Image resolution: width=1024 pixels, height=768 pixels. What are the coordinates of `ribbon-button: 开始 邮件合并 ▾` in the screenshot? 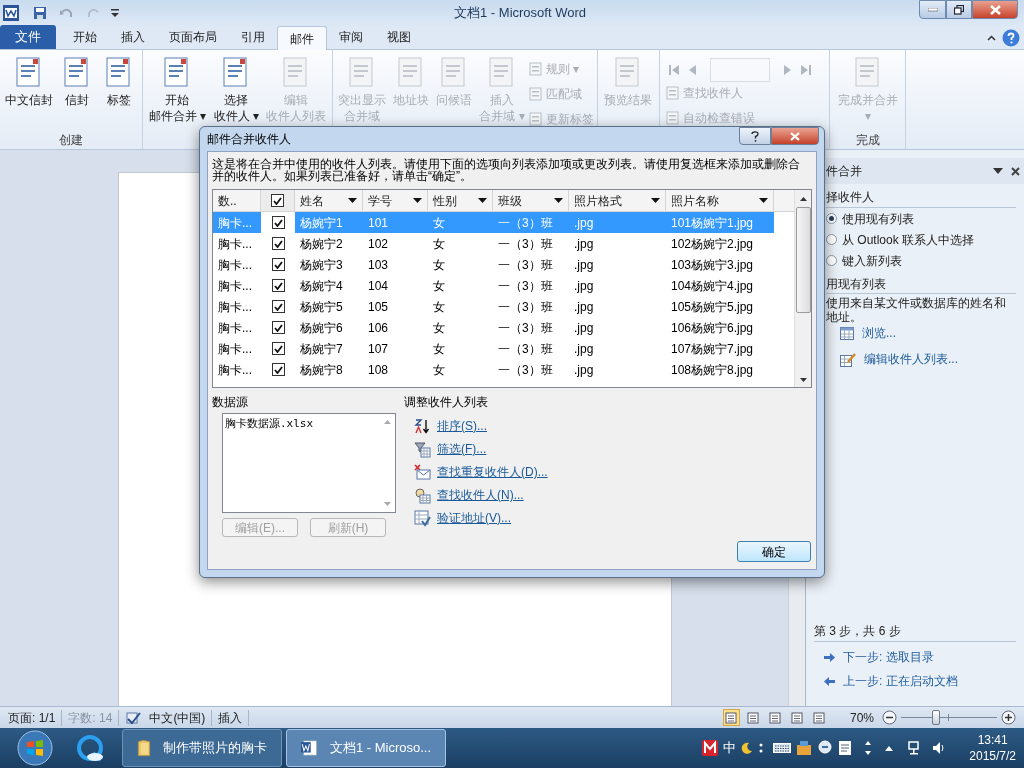 It's located at (177, 93).